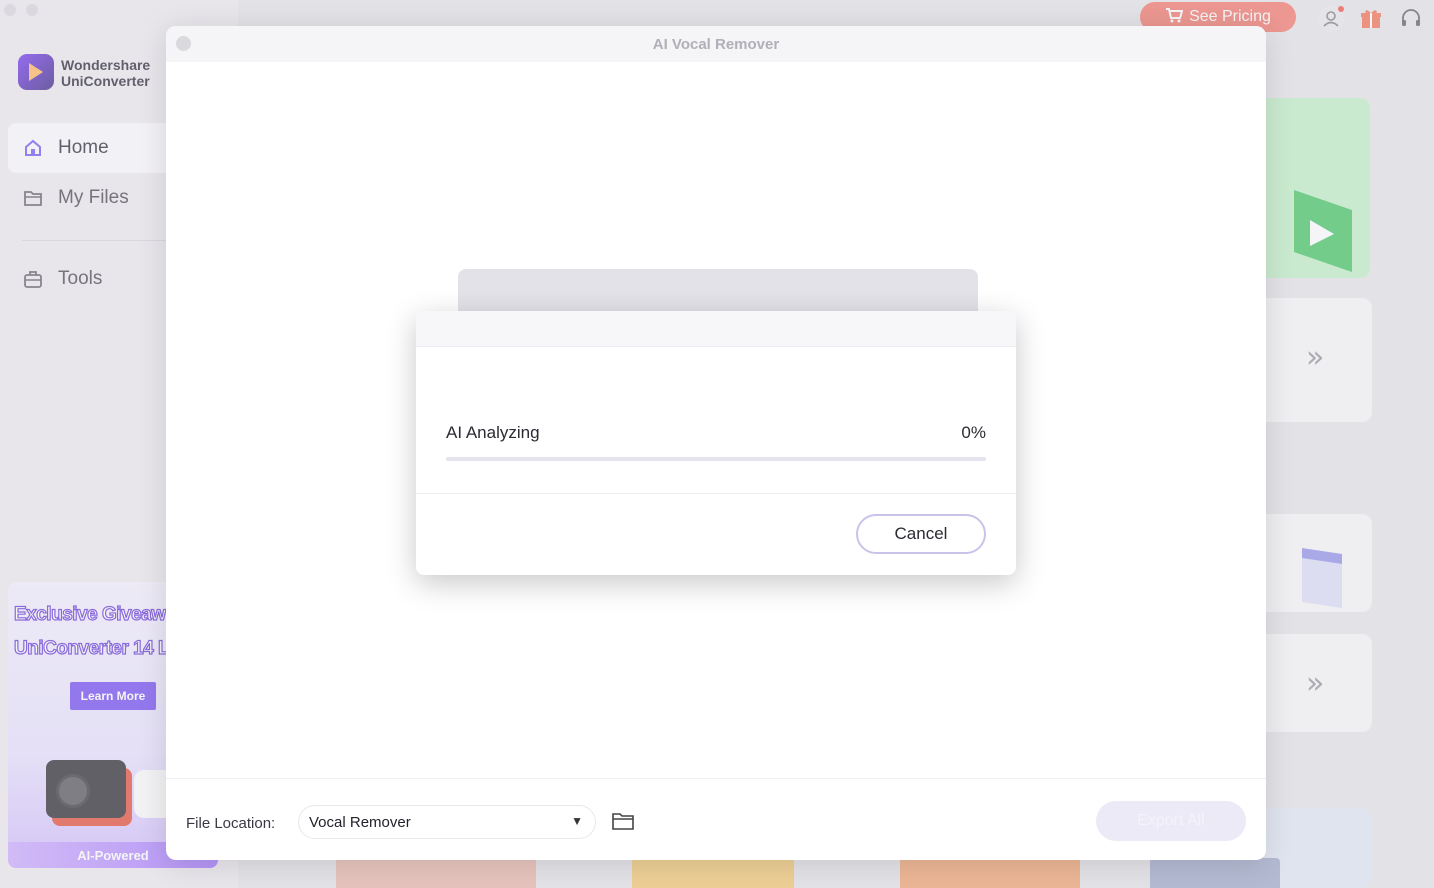  Describe the element at coordinates (1171, 821) in the screenshot. I see `export-all-button: Export All` at that location.